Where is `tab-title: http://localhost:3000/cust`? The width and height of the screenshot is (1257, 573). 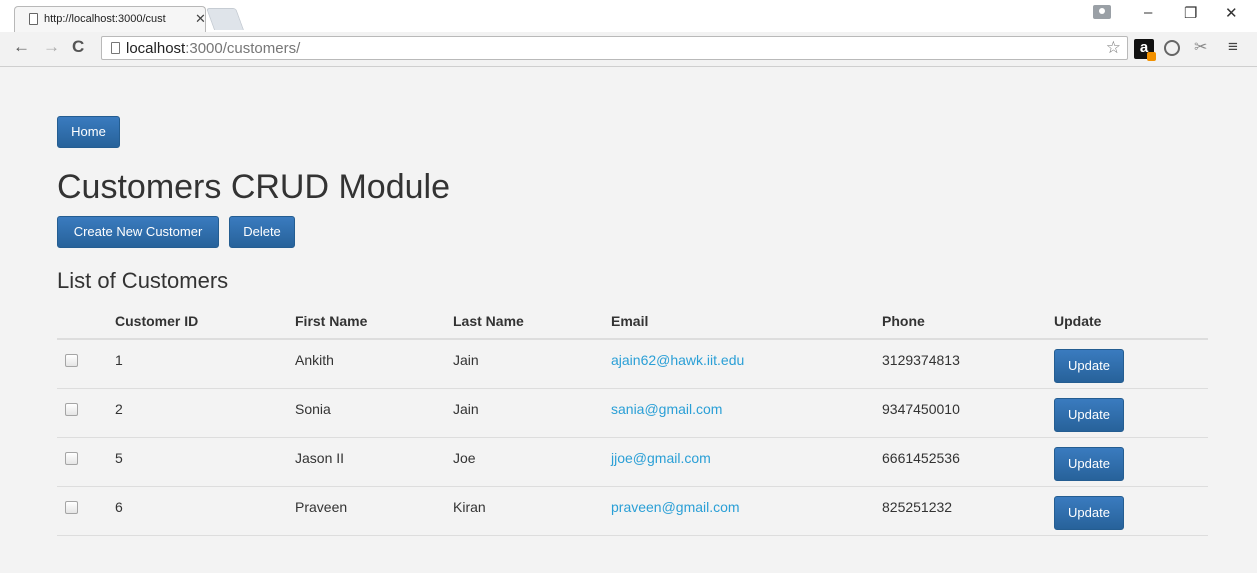 tab-title: http://localhost:3000/cust is located at coordinates (105, 19).